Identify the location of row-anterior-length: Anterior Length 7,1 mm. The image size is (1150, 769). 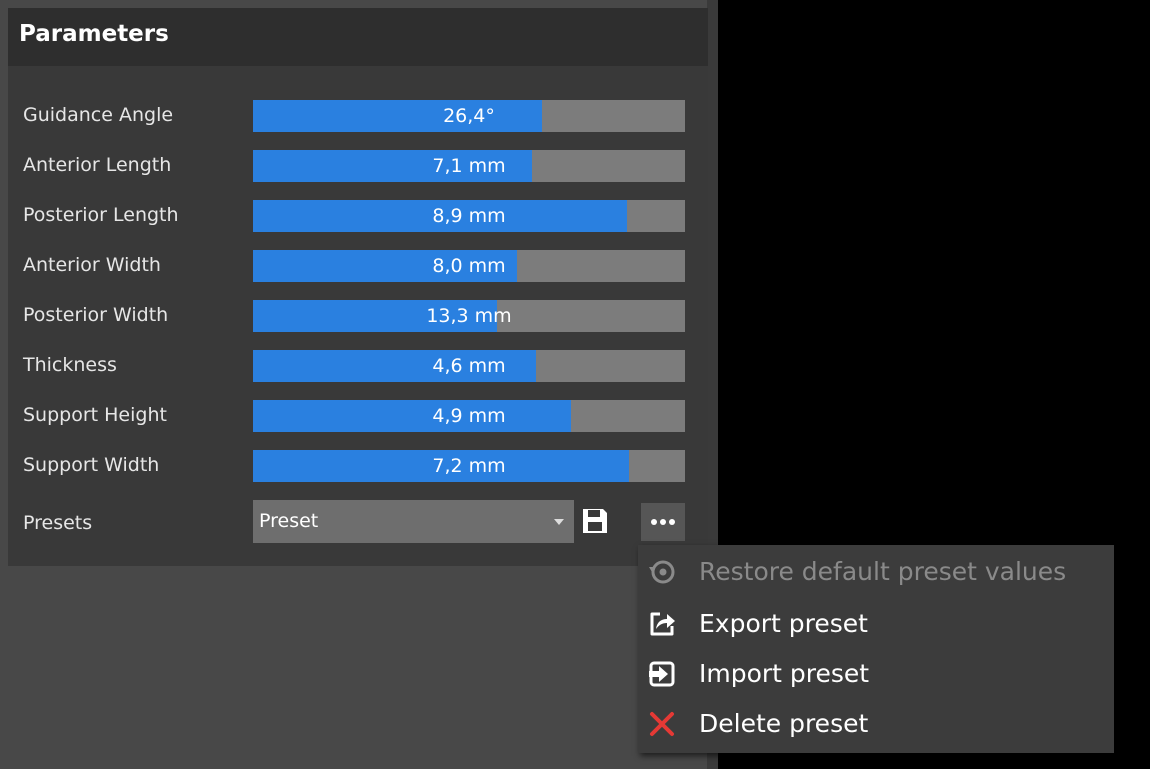
(358, 167).